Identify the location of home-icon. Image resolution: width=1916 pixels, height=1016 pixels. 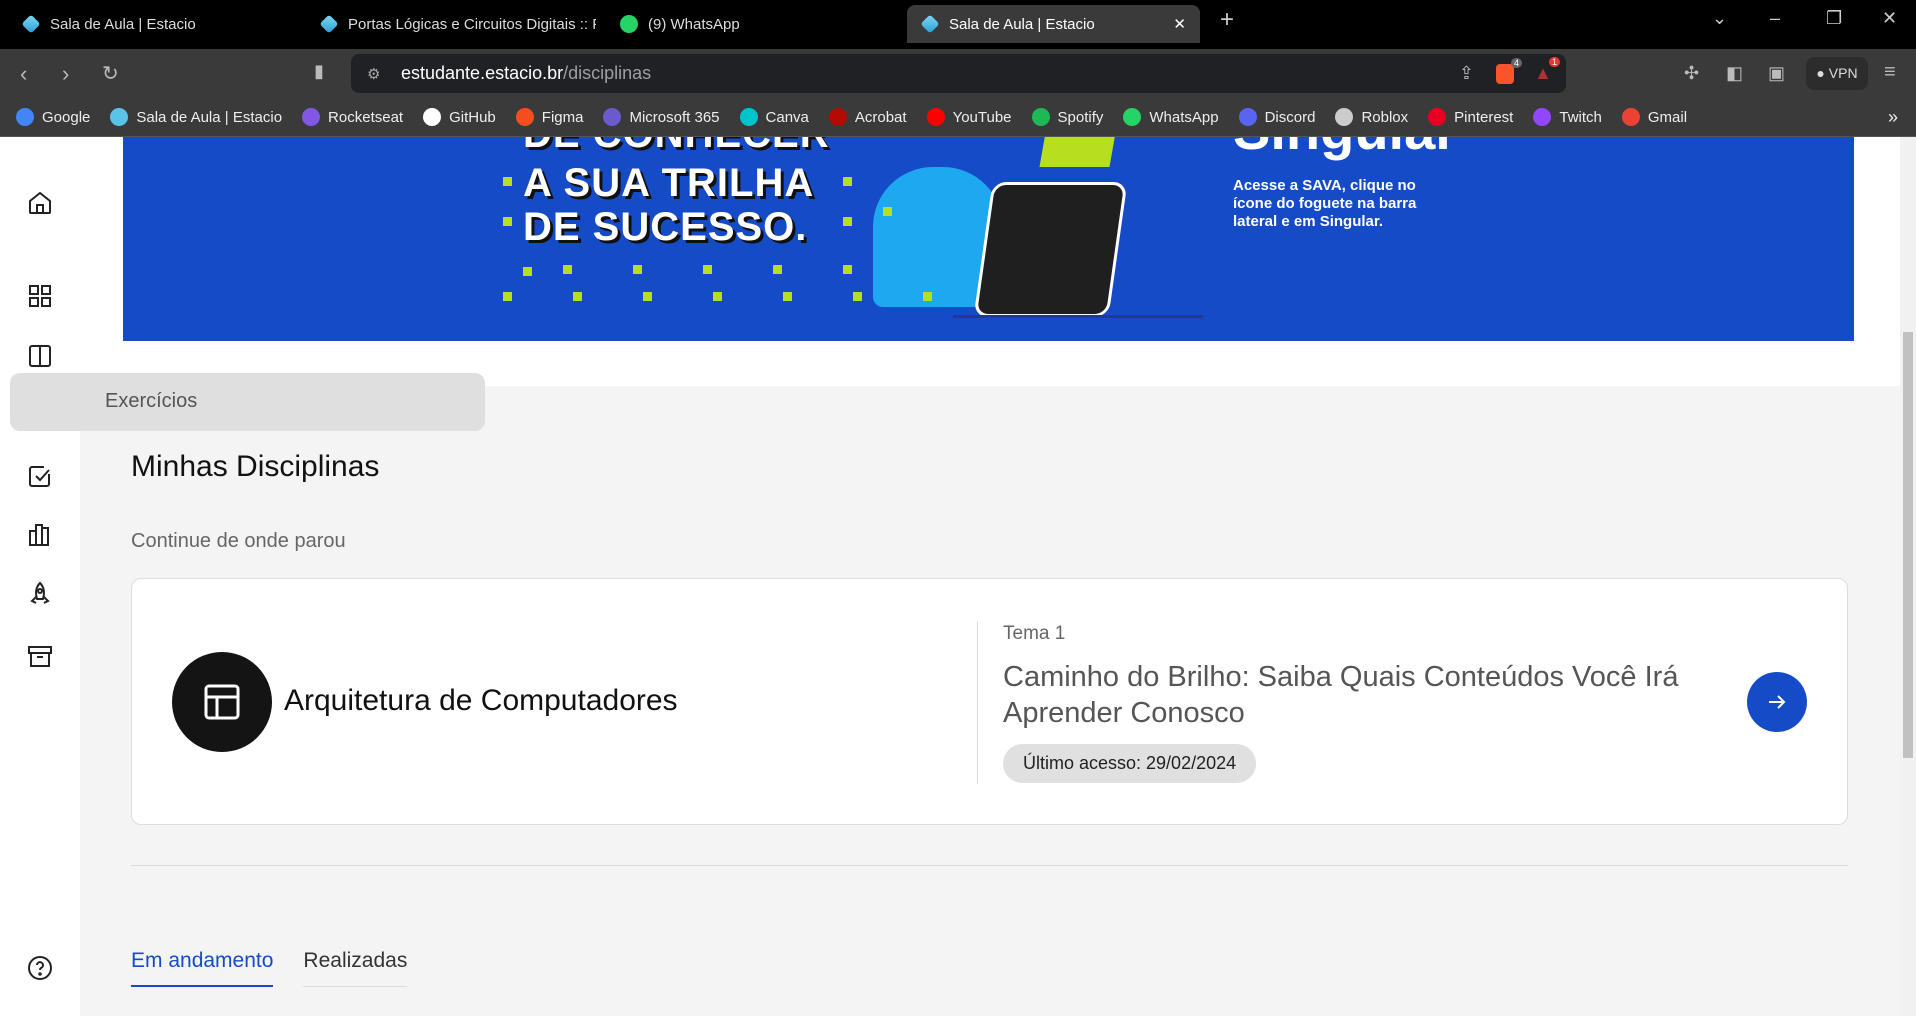
(40, 203).